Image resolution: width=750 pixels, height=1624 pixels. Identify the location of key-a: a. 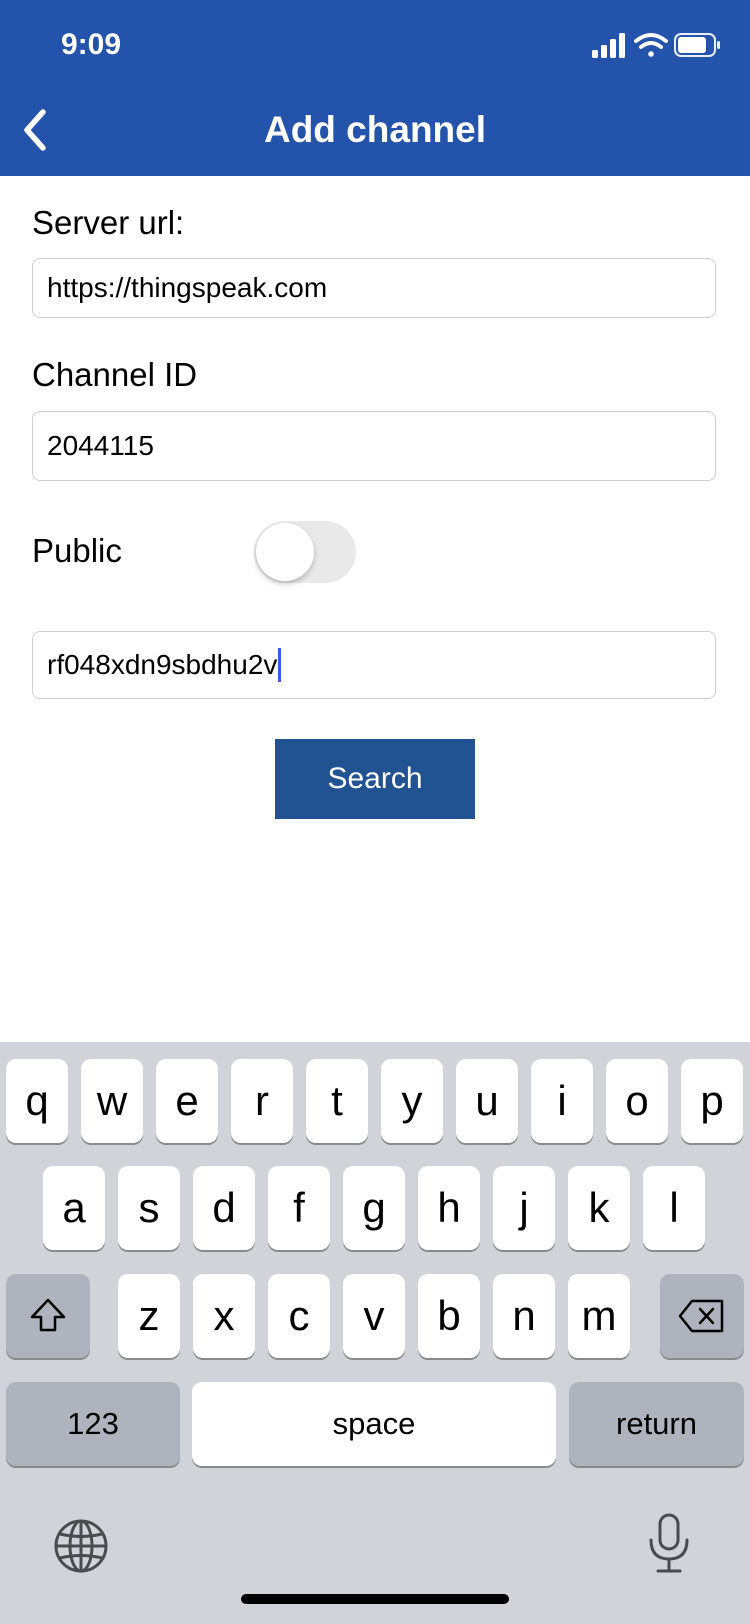
(74, 1208).